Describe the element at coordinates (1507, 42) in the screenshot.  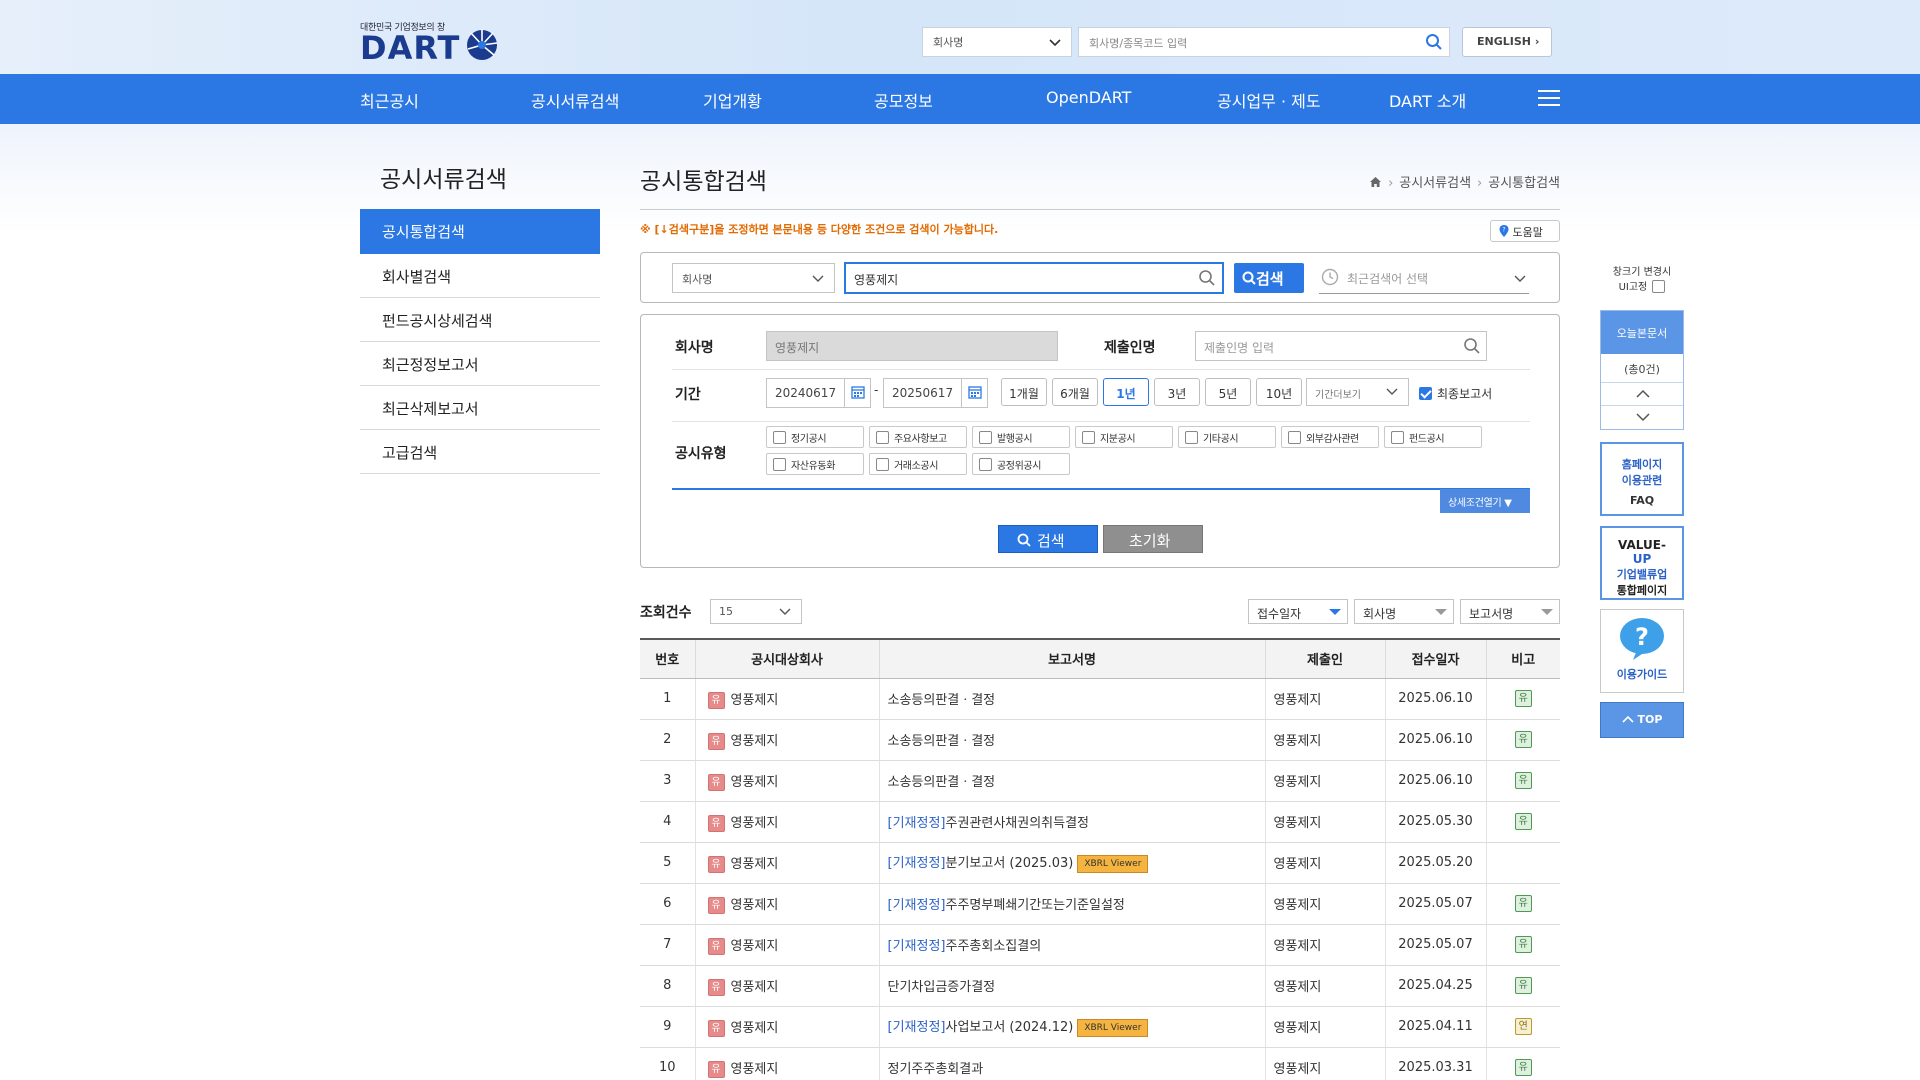
I see `english-button: ENGLISH ›` at that location.